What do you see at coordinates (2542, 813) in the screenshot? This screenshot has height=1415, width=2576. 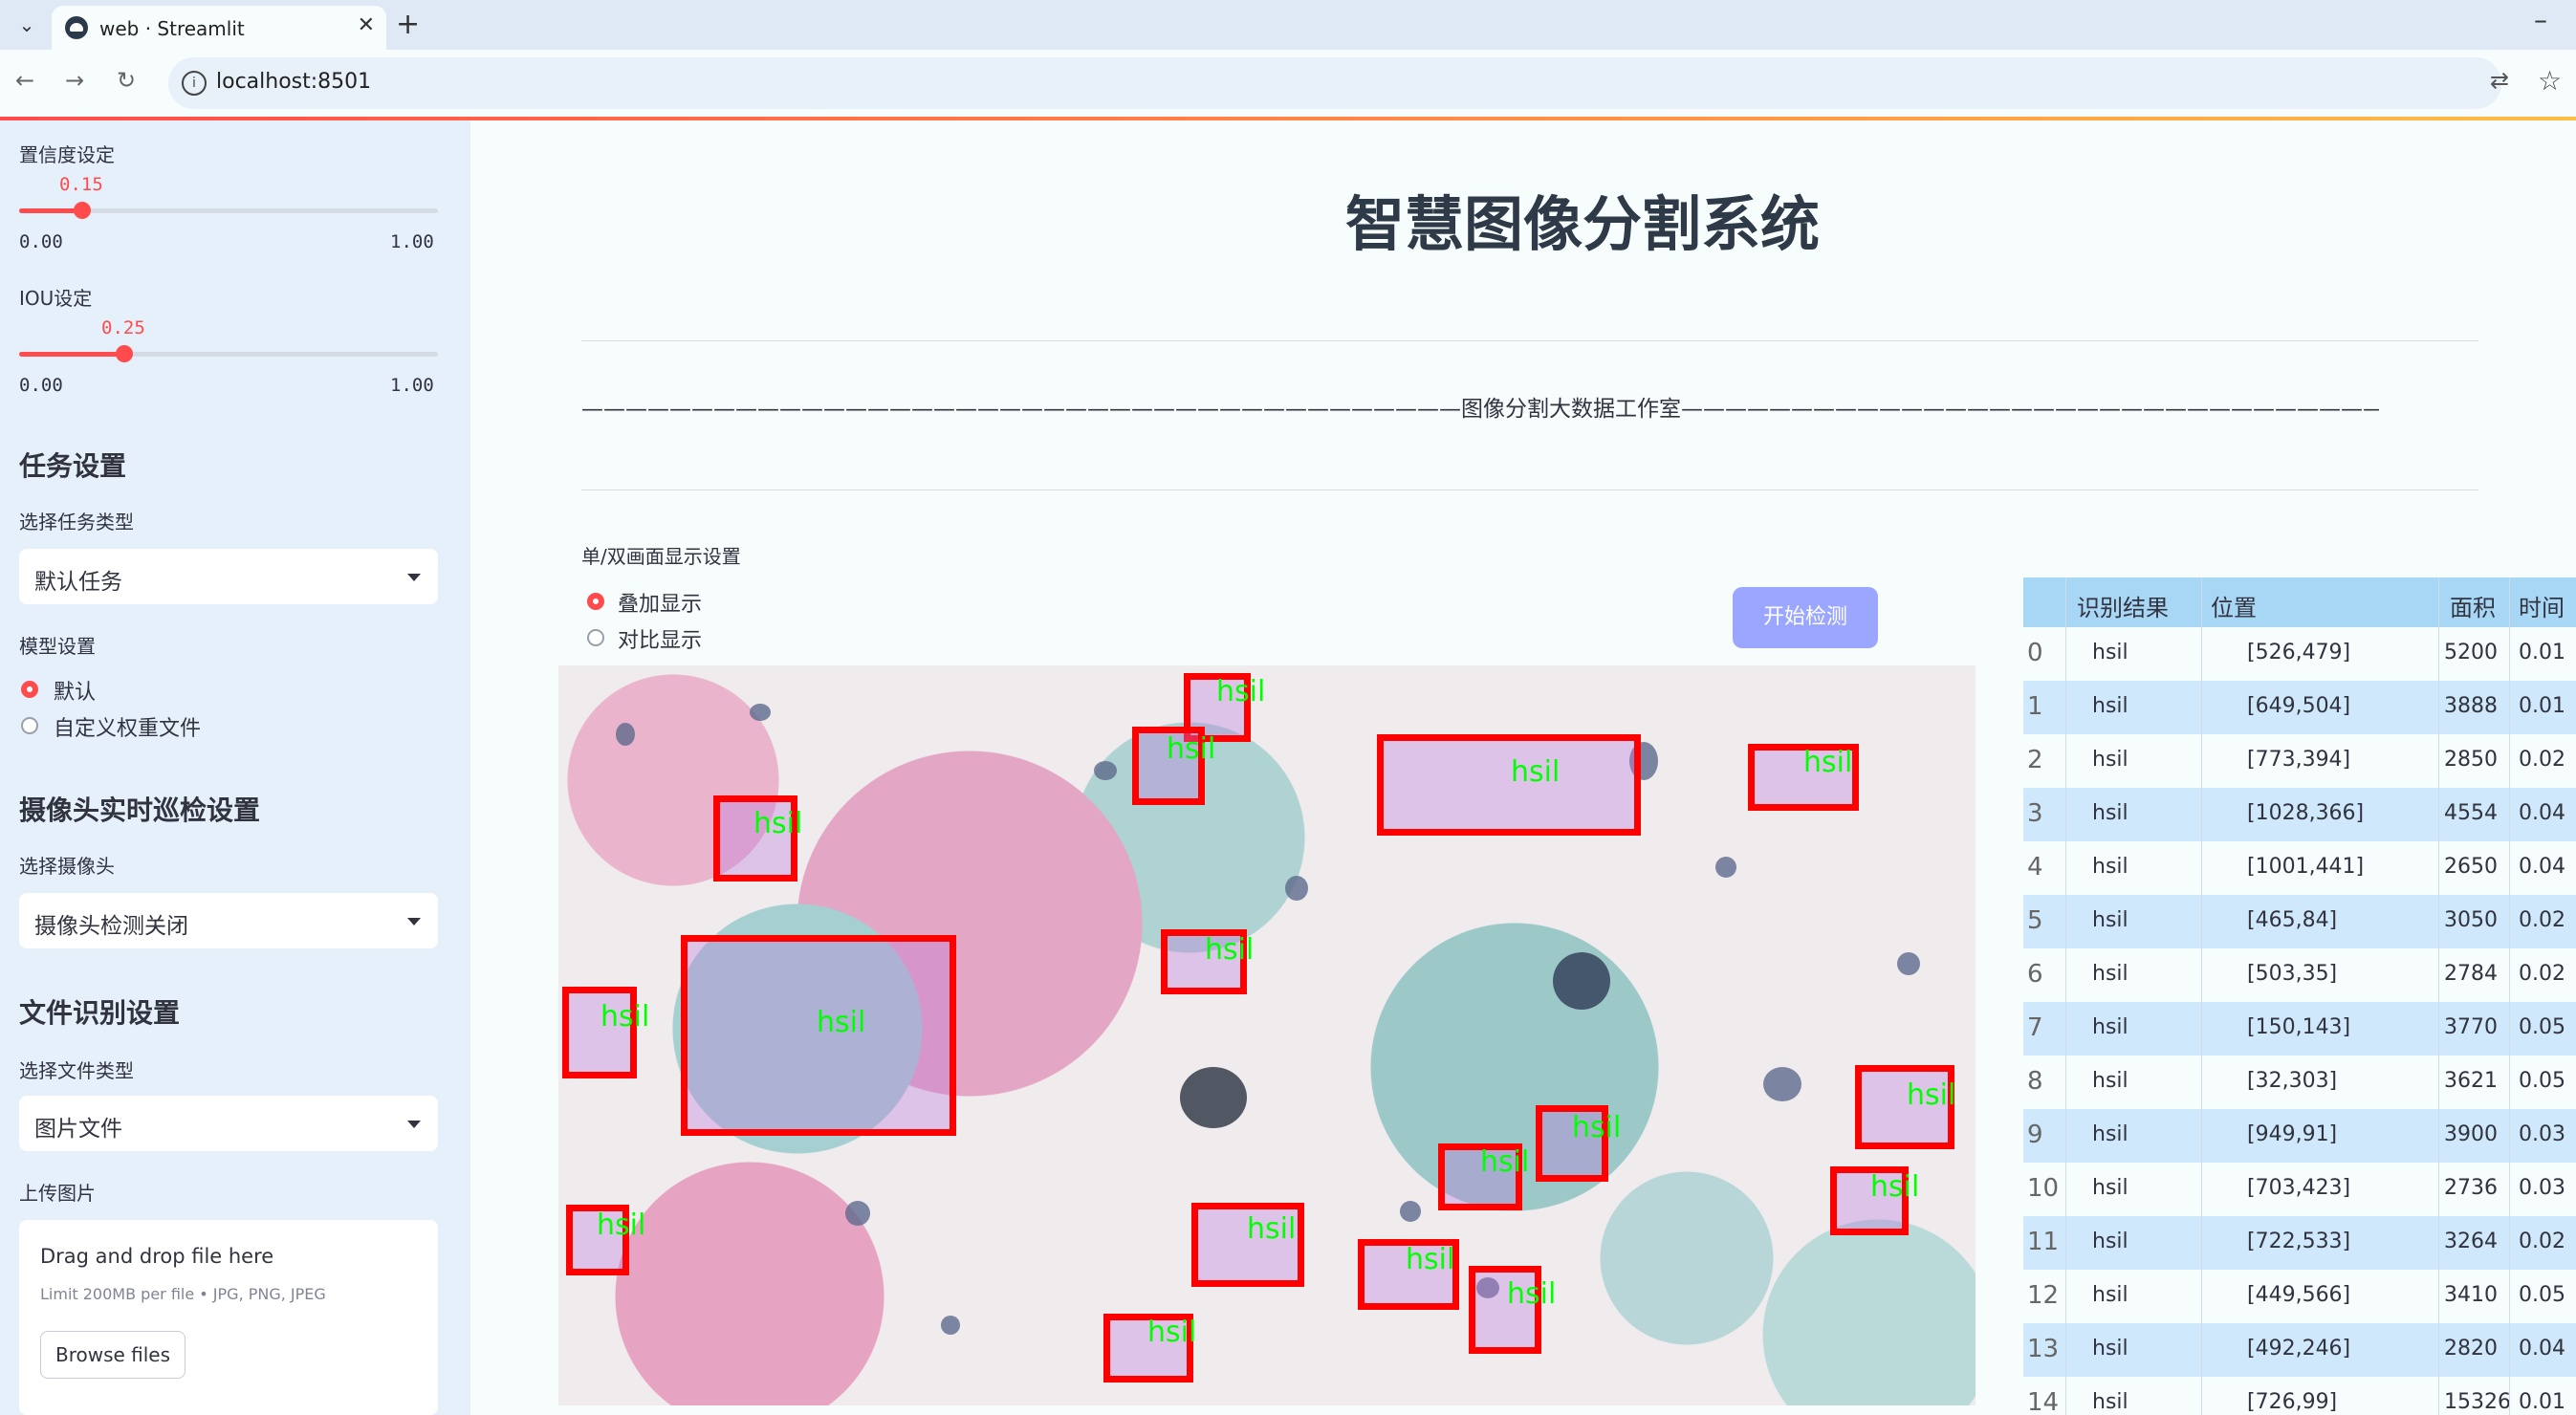 I see `row-time: 0.04` at bounding box center [2542, 813].